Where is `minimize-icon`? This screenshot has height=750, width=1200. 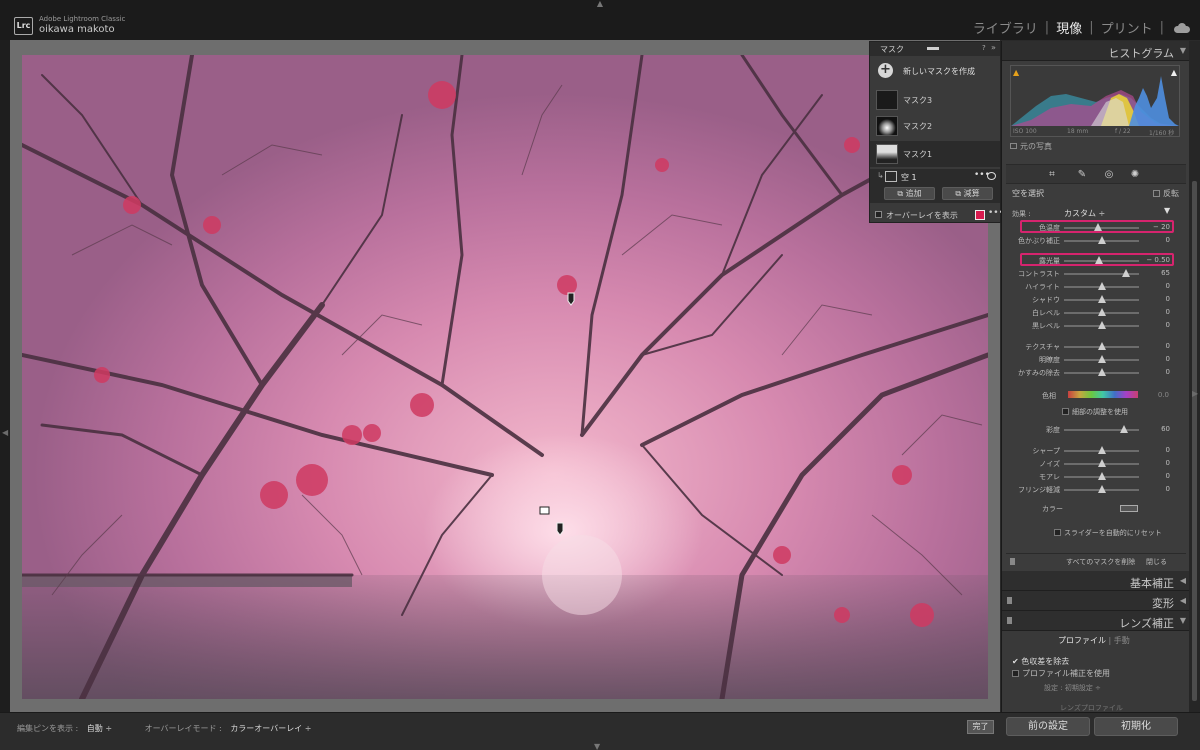 minimize-icon is located at coordinates (933, 48).